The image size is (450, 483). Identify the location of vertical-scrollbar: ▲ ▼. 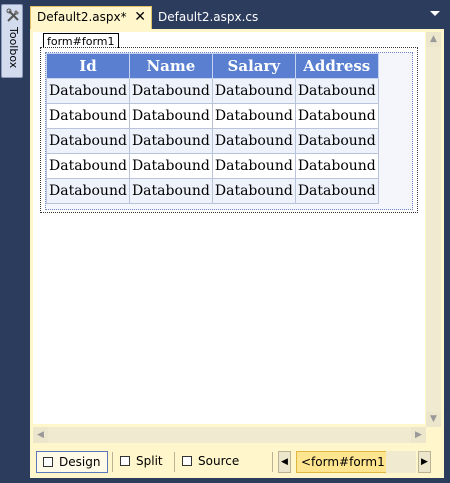
(433, 229).